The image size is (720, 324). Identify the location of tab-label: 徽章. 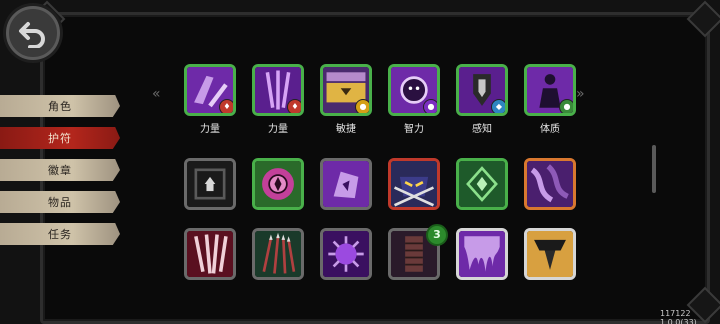
(60, 170).